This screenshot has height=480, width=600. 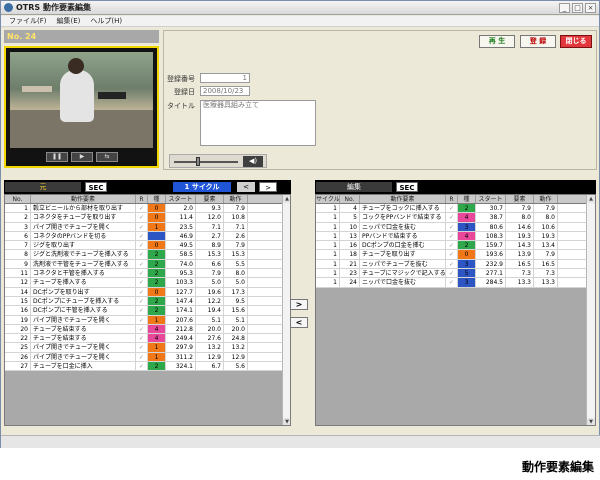 I want to click on table-row: 15 DCポンプにチューブを挿入する ✓ 2 147.4 12.2 9.5, so click(x=147, y=301).